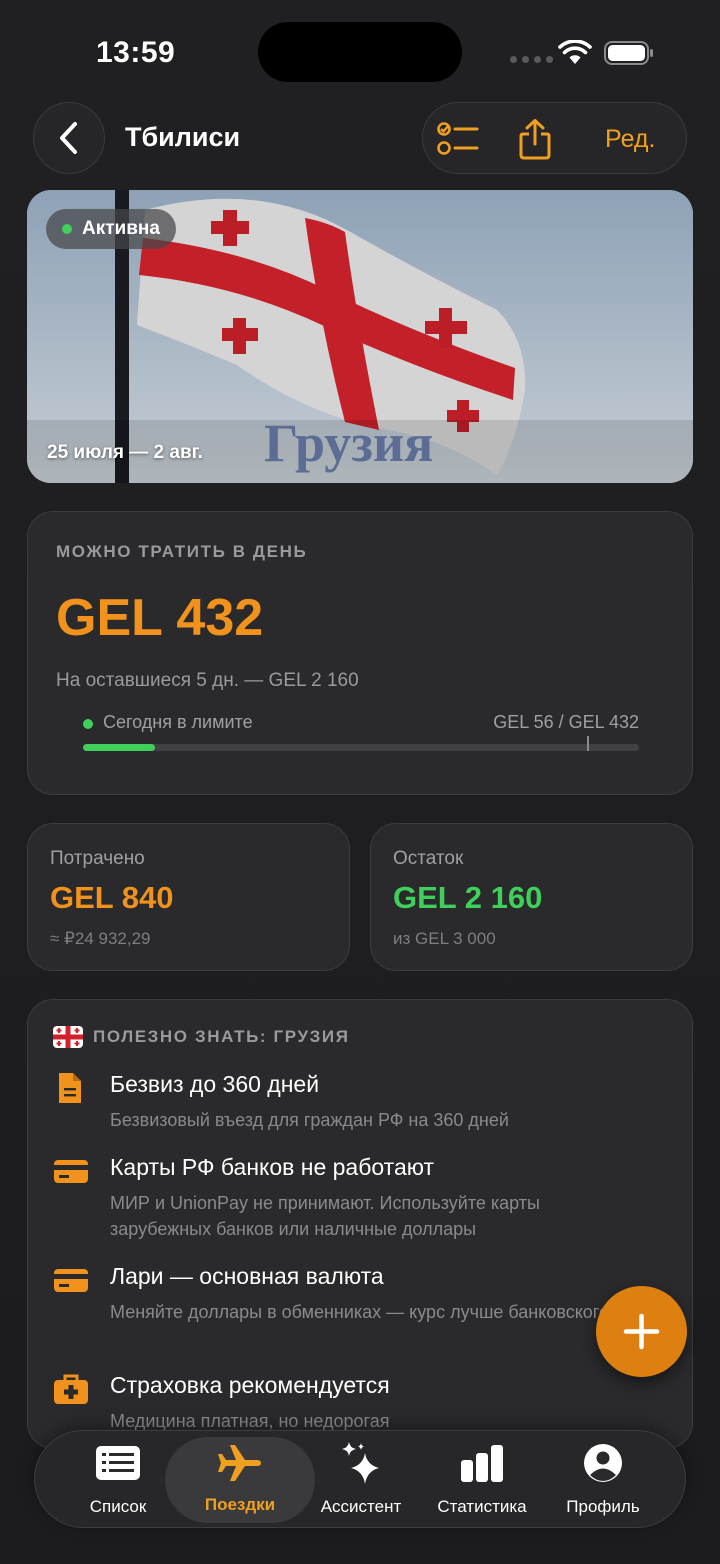 The image size is (720, 1564). I want to click on tab-label: Список, so click(118, 1506).